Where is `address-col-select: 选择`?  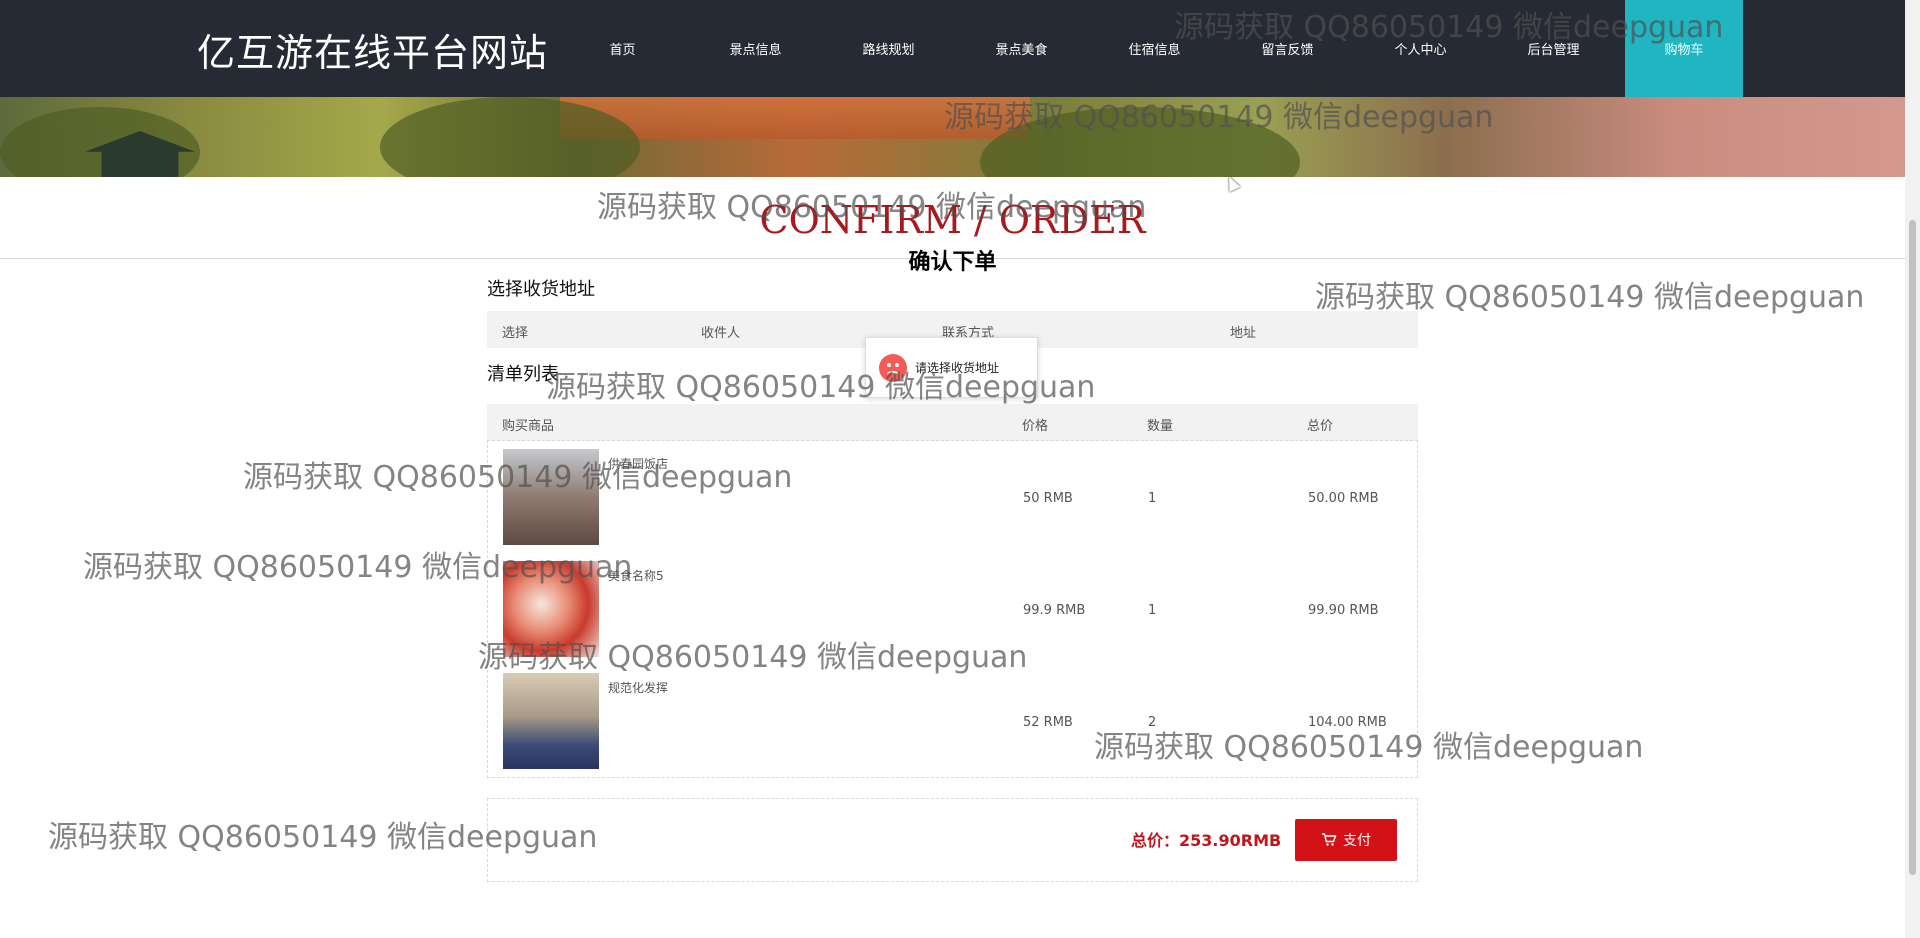
address-col-select: 选择 is located at coordinates (515, 333).